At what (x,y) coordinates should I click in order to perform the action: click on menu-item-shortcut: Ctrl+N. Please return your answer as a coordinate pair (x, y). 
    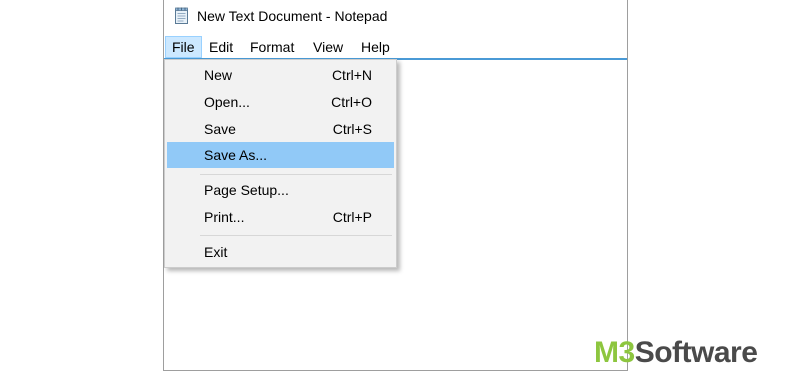
    Looking at the image, I should click on (351, 75).